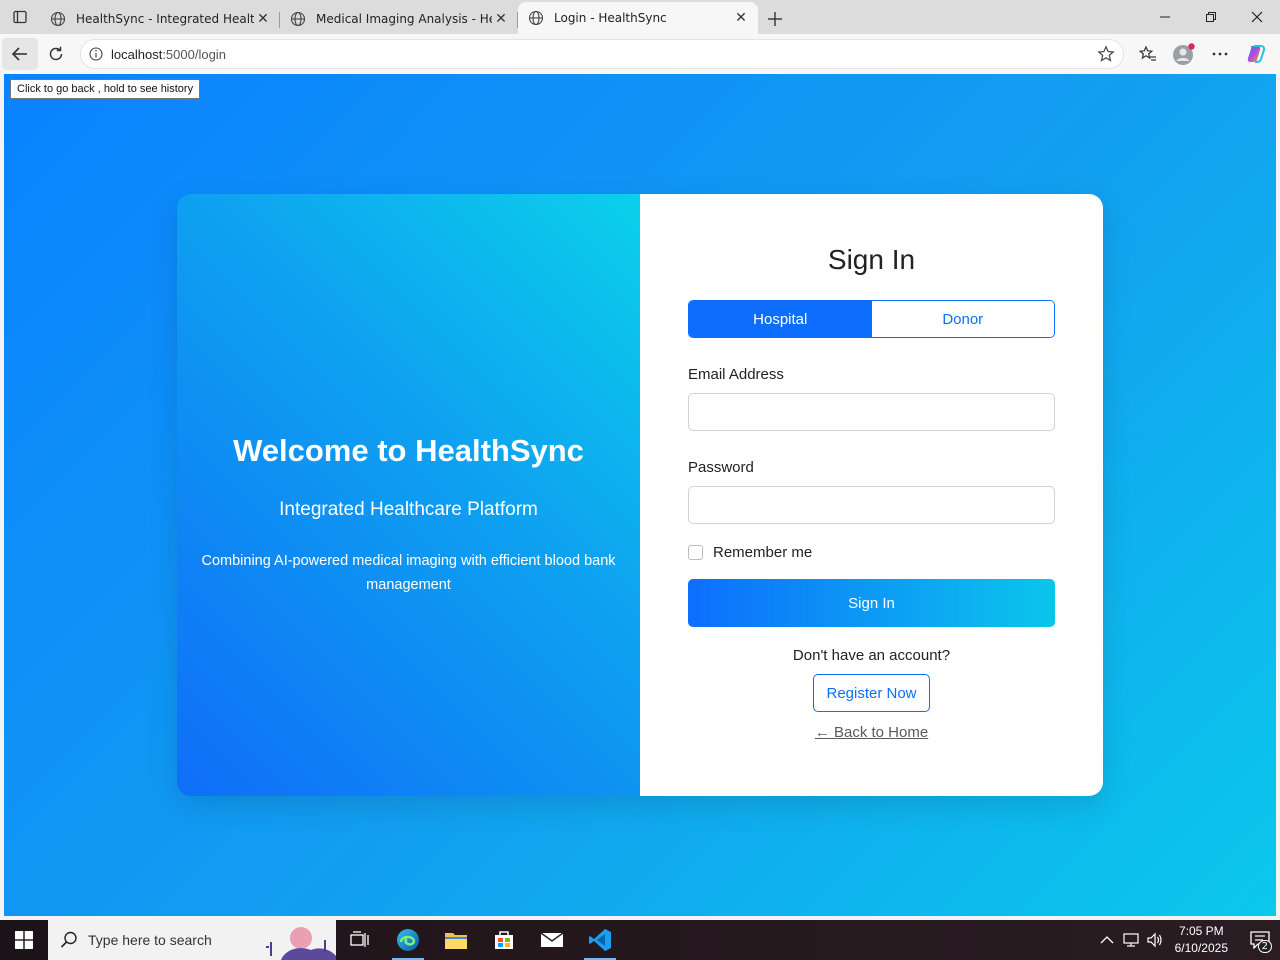  I want to click on window-controls, so click(1211, 17).